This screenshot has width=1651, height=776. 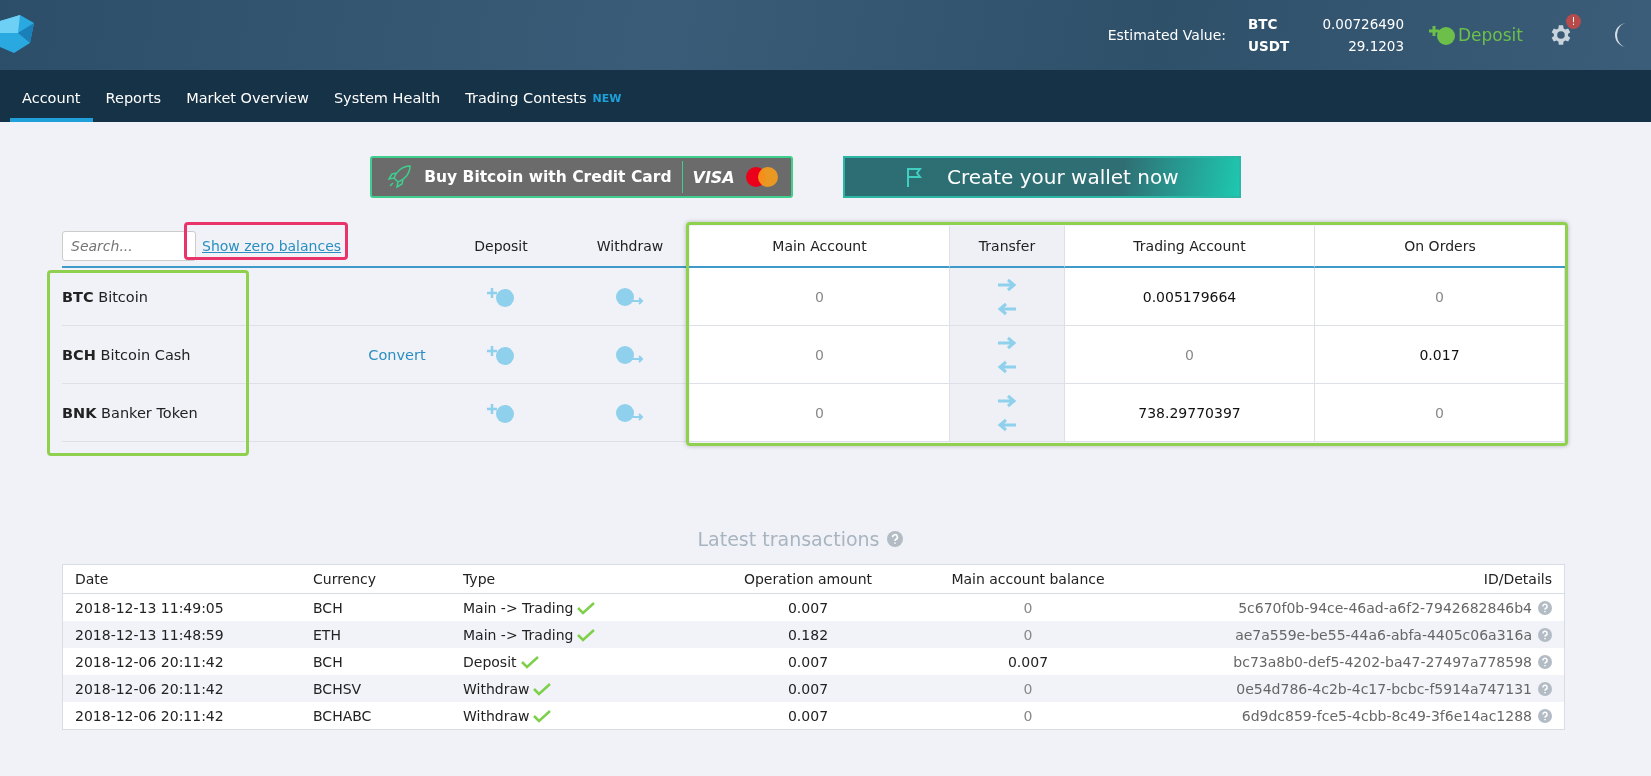 I want to click on table-cell: 0e54d786-4c2b-4c17-bcbc-f5914a747131, so click(x=1384, y=688).